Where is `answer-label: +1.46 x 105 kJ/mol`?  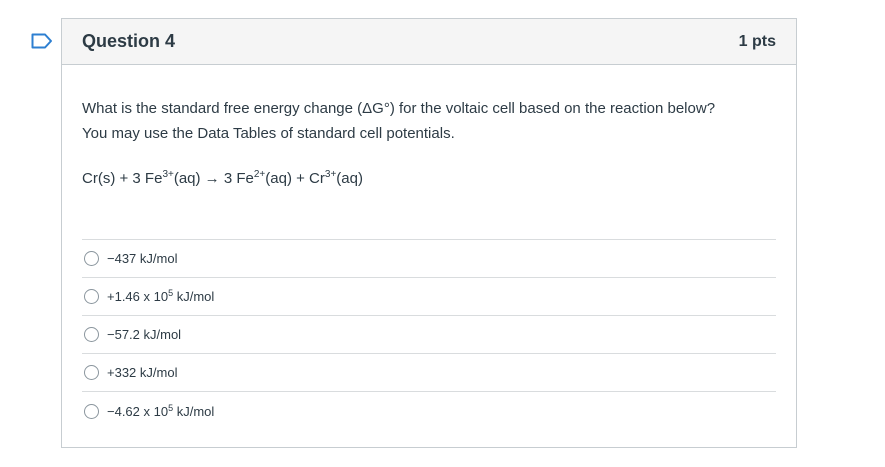 answer-label: +1.46 x 105 kJ/mol is located at coordinates (161, 296).